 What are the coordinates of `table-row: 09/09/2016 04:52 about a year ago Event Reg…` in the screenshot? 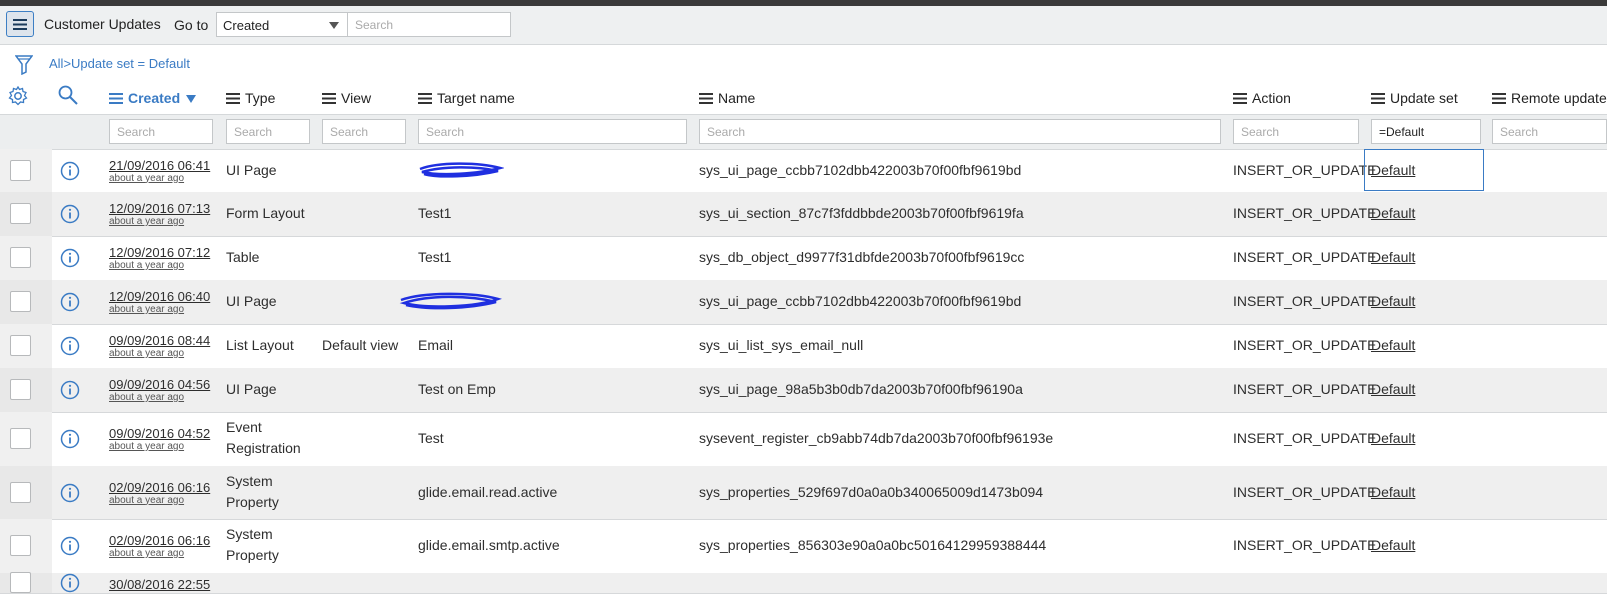 It's located at (803, 439).